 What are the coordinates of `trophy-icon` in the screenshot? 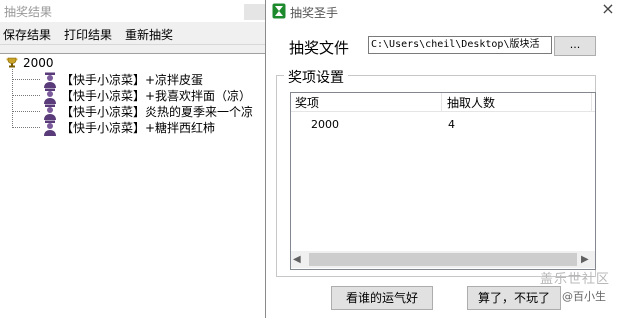 It's located at (12, 62).